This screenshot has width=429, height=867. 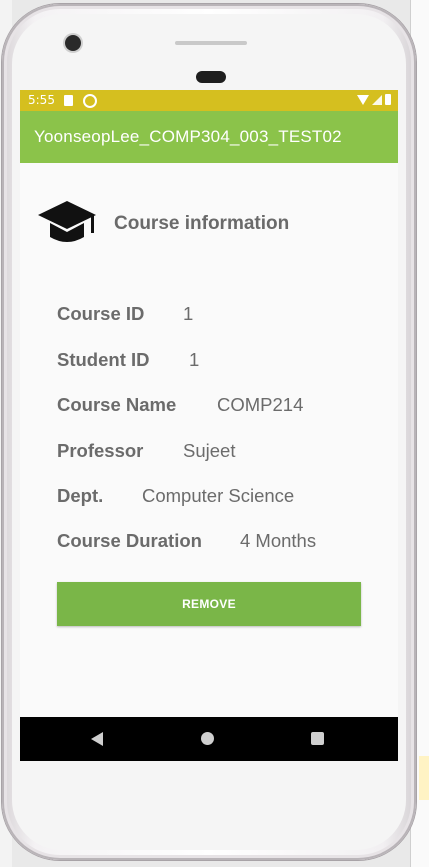 What do you see at coordinates (68, 100) in the screenshot?
I see `sd-card-icon` at bounding box center [68, 100].